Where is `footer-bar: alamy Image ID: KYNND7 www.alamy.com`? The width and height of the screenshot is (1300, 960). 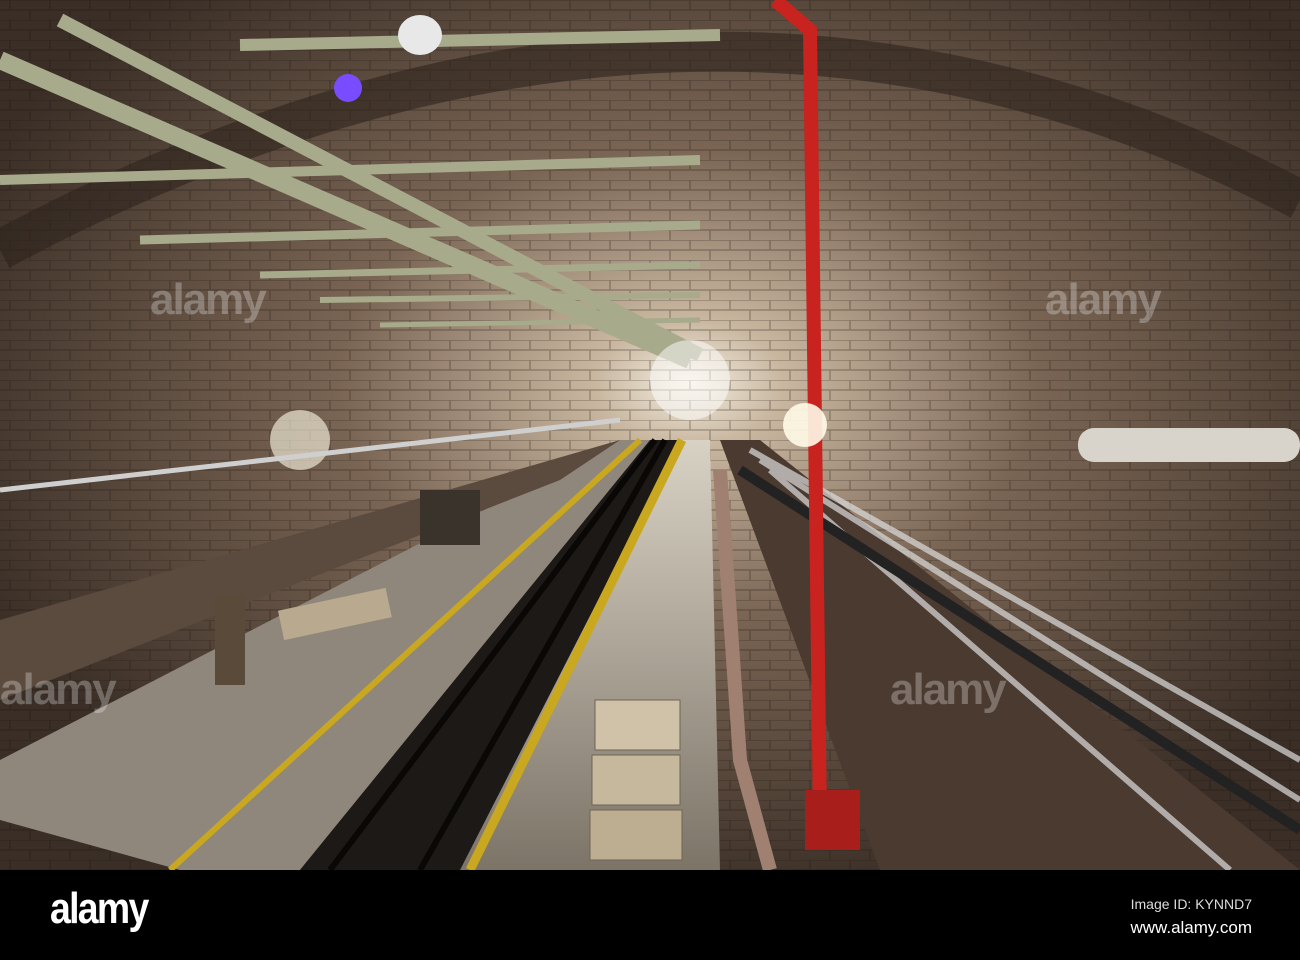
footer-bar: alamy Image ID: KYNND7 www.alamy.com is located at coordinates (650, 915).